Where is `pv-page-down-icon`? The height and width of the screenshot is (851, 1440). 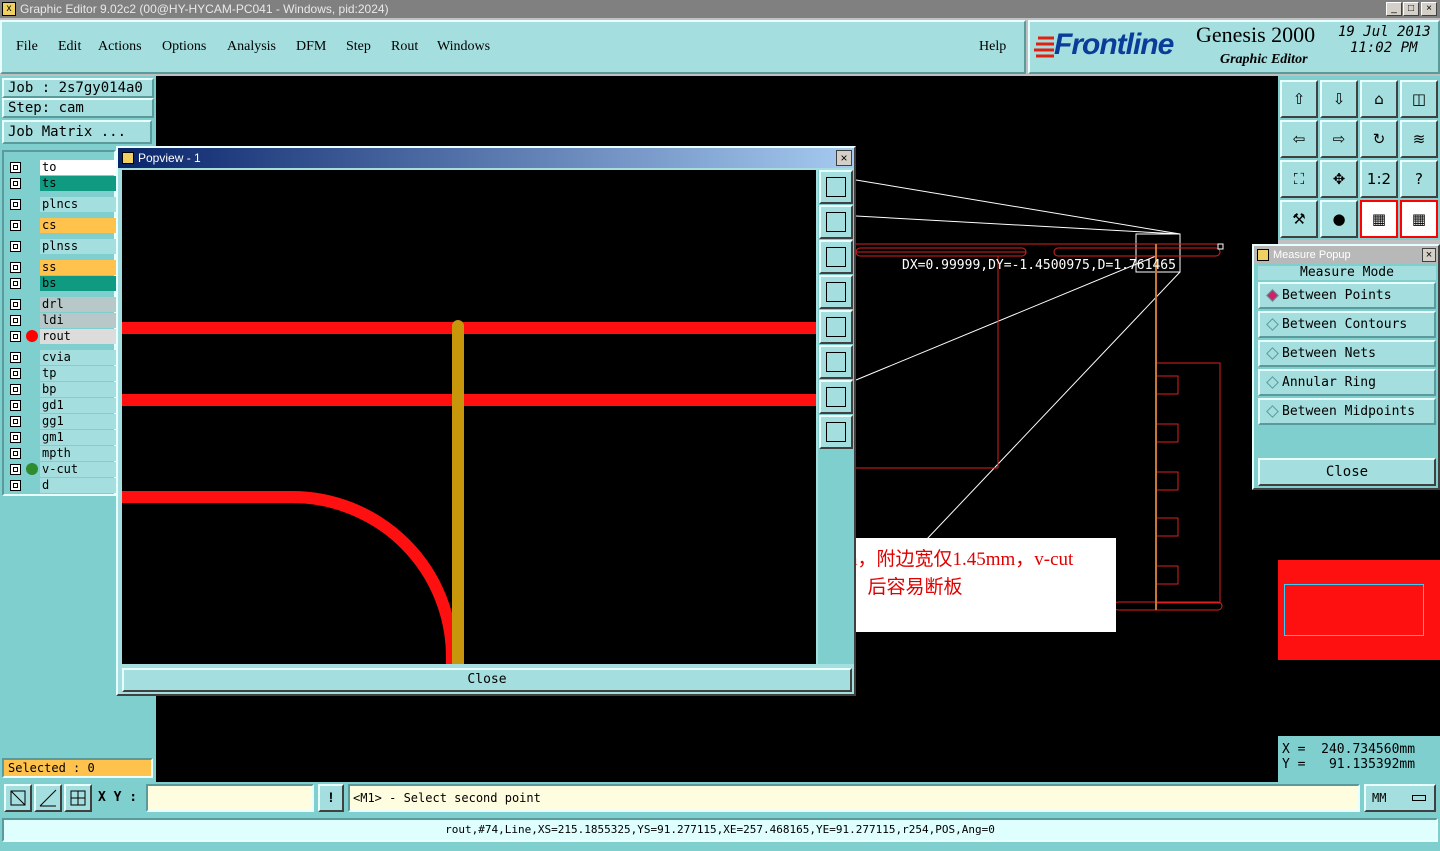
pv-page-down-icon is located at coordinates (836, 222).